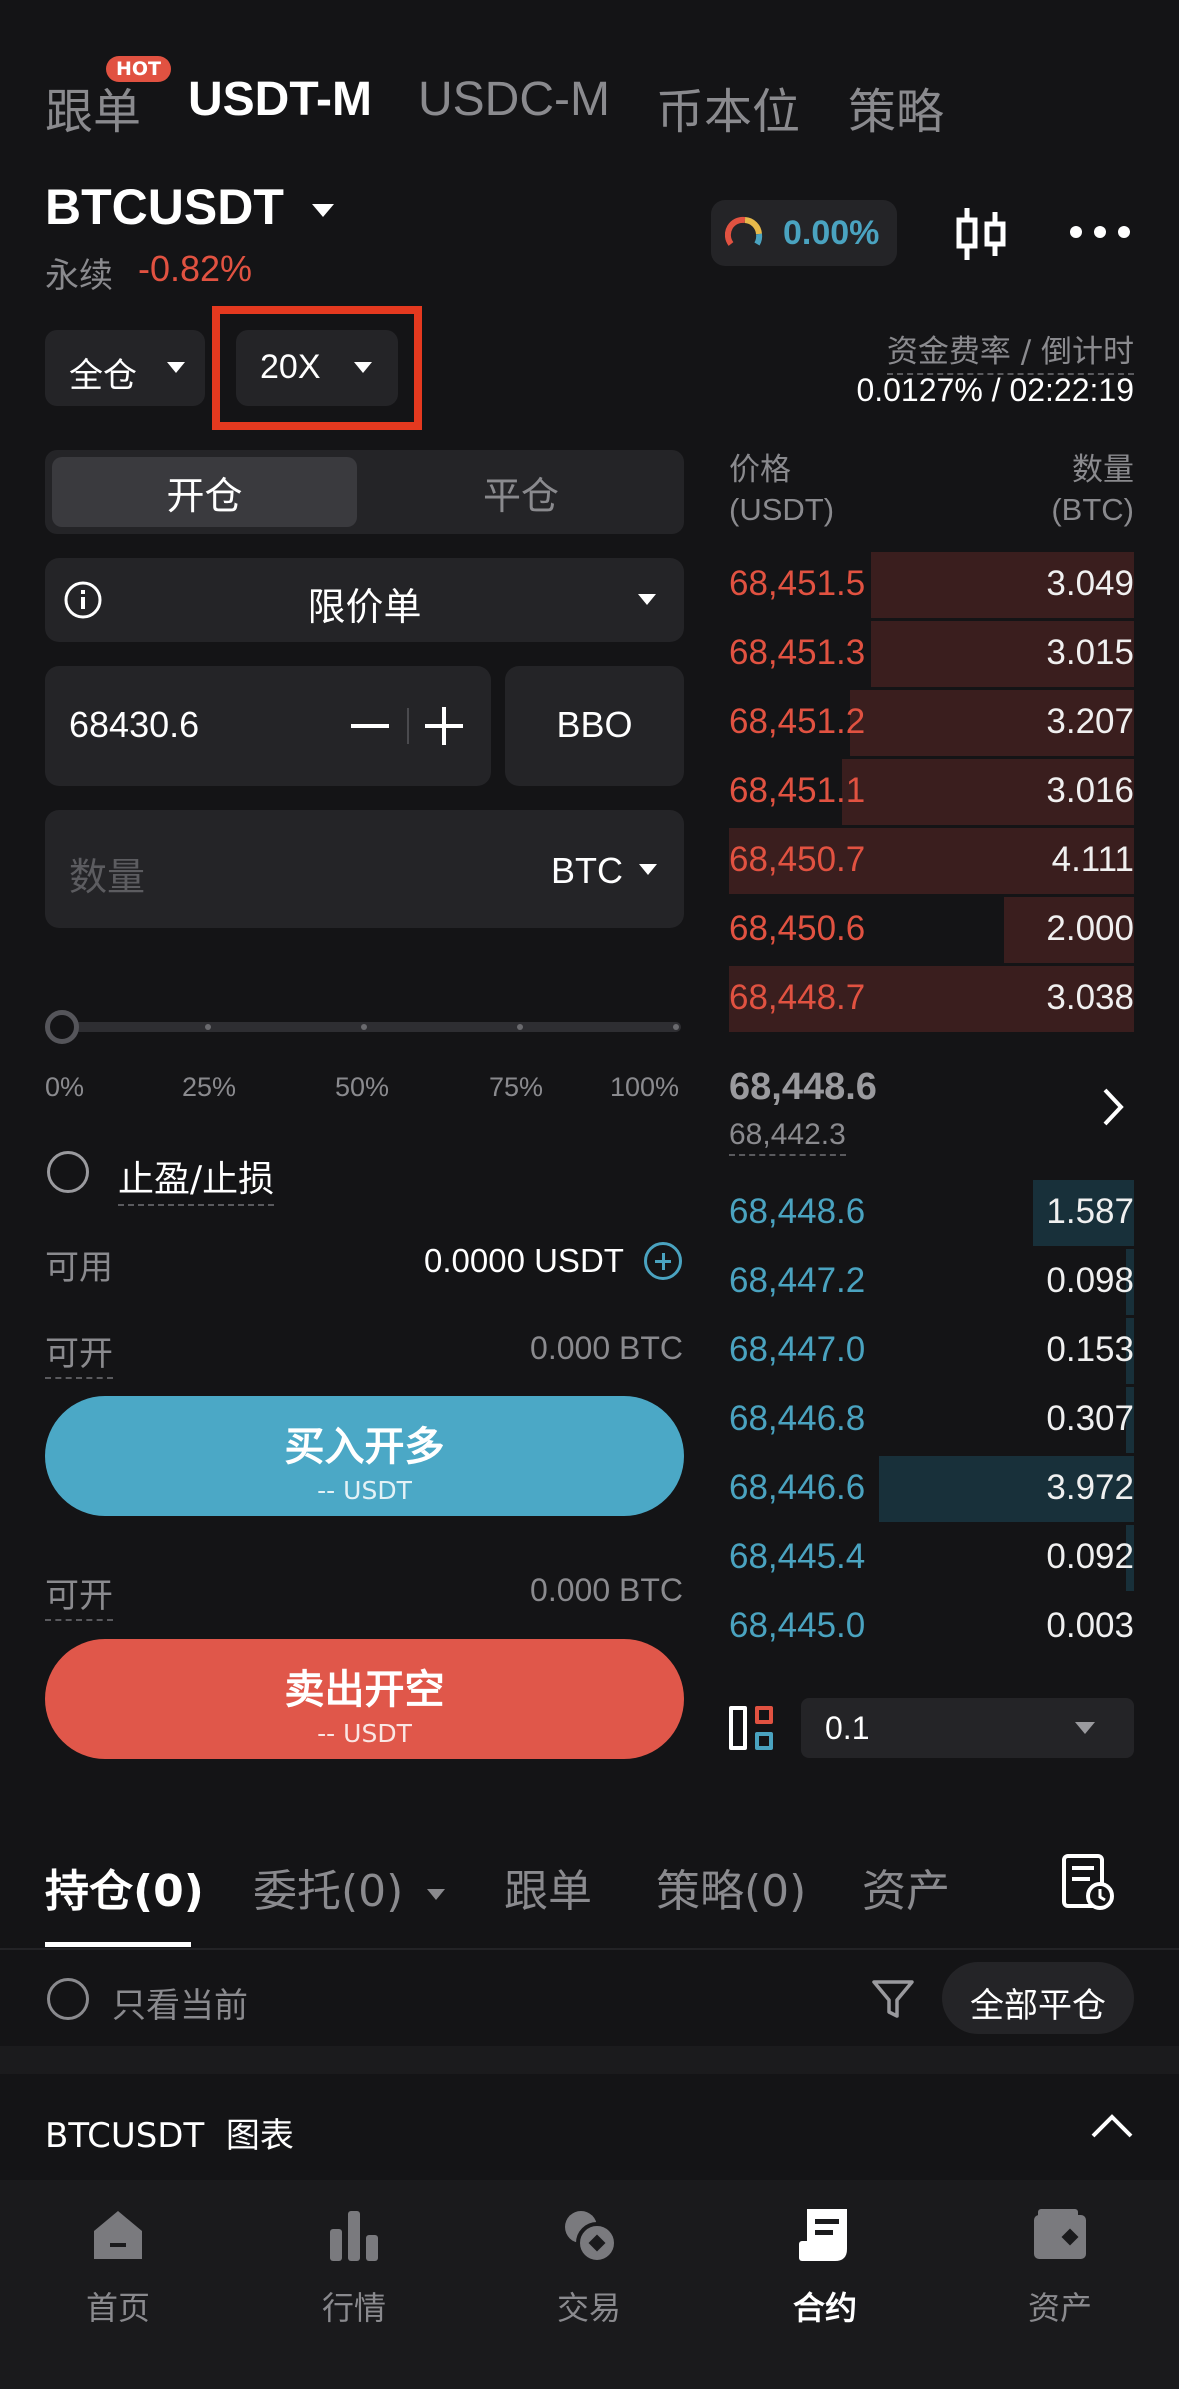 This screenshot has height=2389, width=1179. What do you see at coordinates (1113, 1107) in the screenshot?
I see `chevron-right-icon` at bounding box center [1113, 1107].